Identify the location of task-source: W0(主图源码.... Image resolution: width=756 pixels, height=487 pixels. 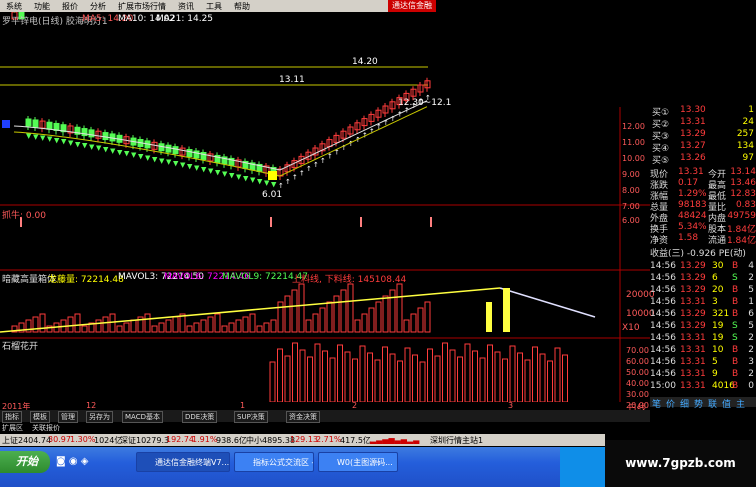
(358, 462).